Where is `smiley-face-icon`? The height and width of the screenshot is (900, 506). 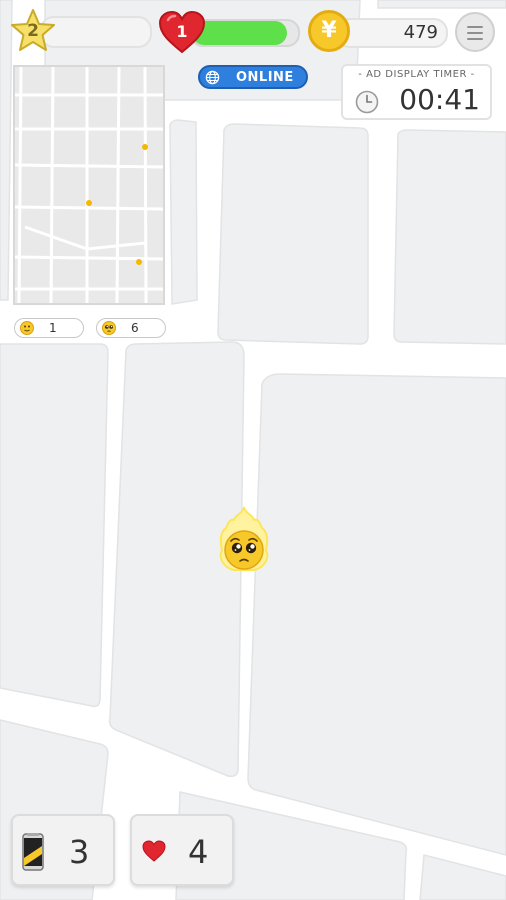
smiley-face-icon is located at coordinates (27, 328).